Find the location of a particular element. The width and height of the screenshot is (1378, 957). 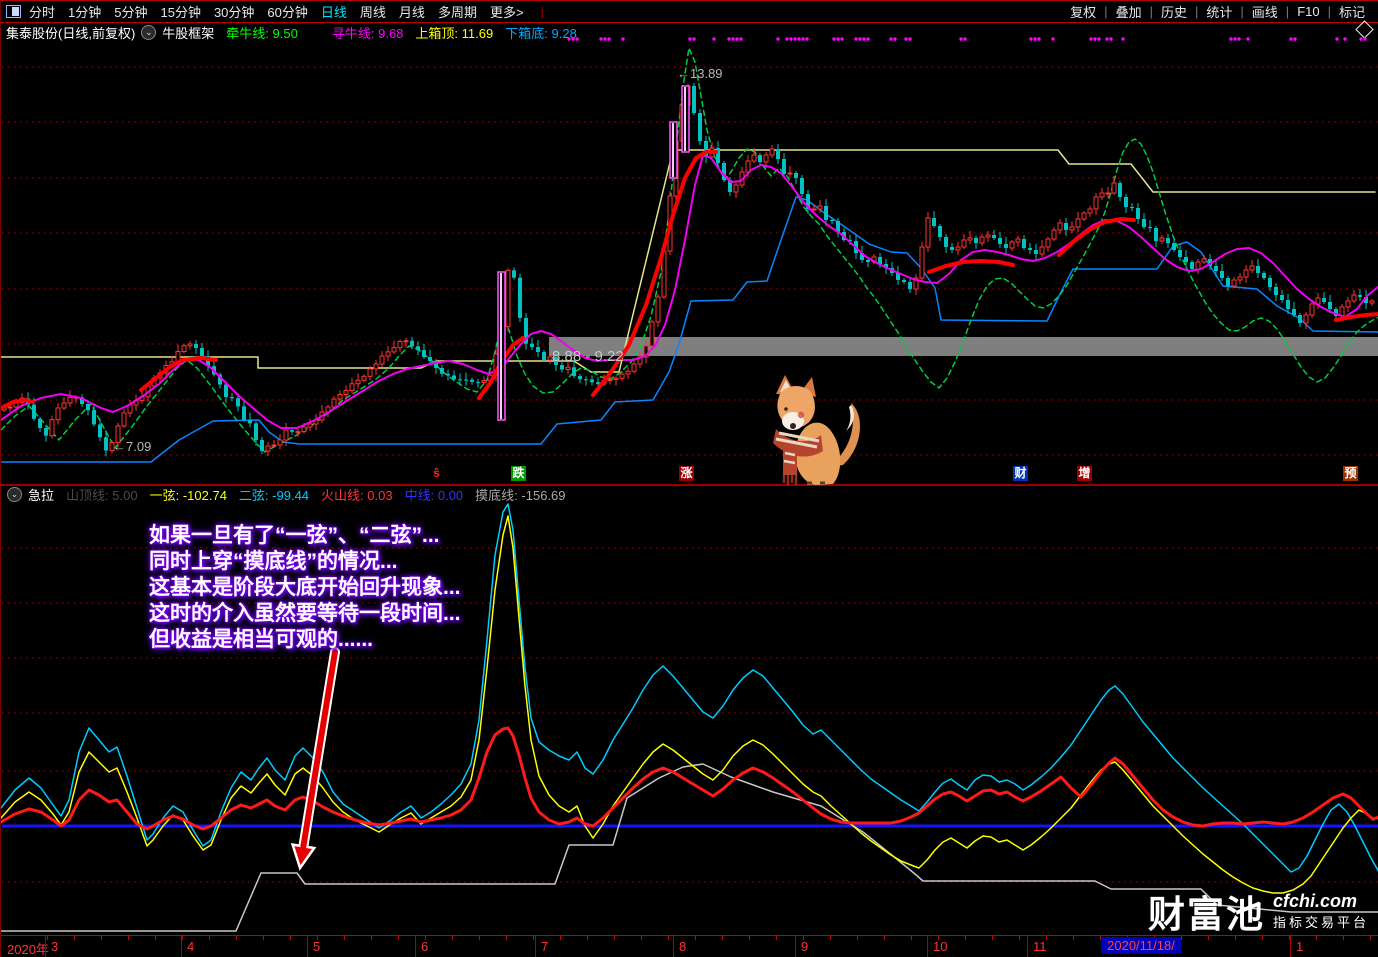

modi-line-value: 摸底线: -156.69 is located at coordinates (520, 495).